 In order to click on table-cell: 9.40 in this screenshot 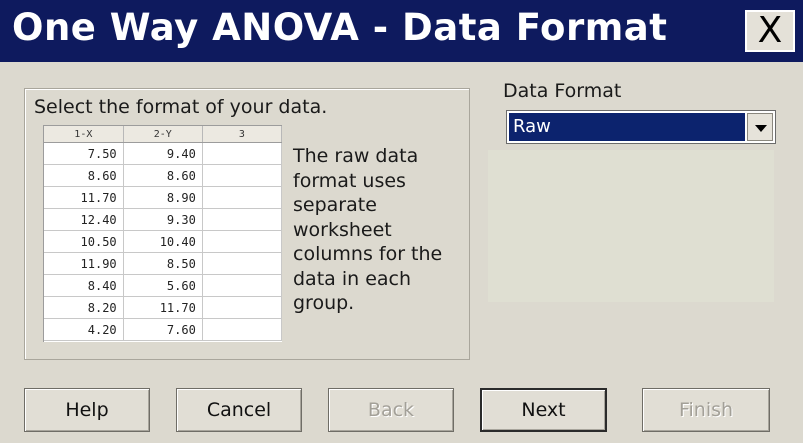, I will do `click(163, 153)`.